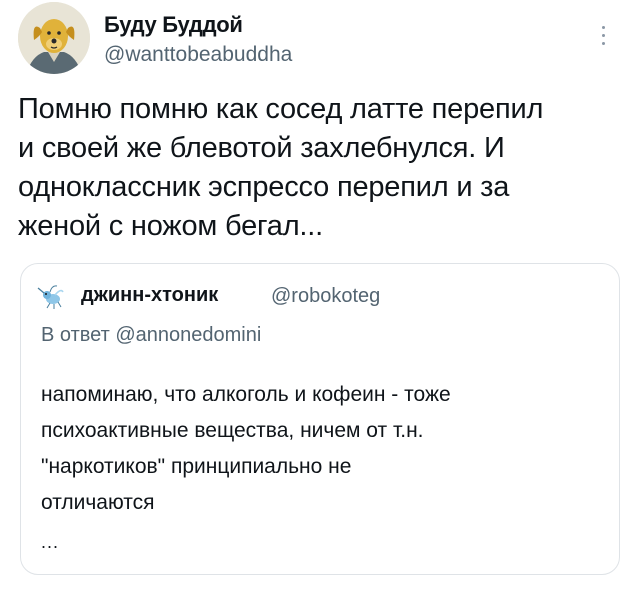  What do you see at coordinates (188, 335) in the screenshot?
I see `reply-to-mention: @annonedomini` at bounding box center [188, 335].